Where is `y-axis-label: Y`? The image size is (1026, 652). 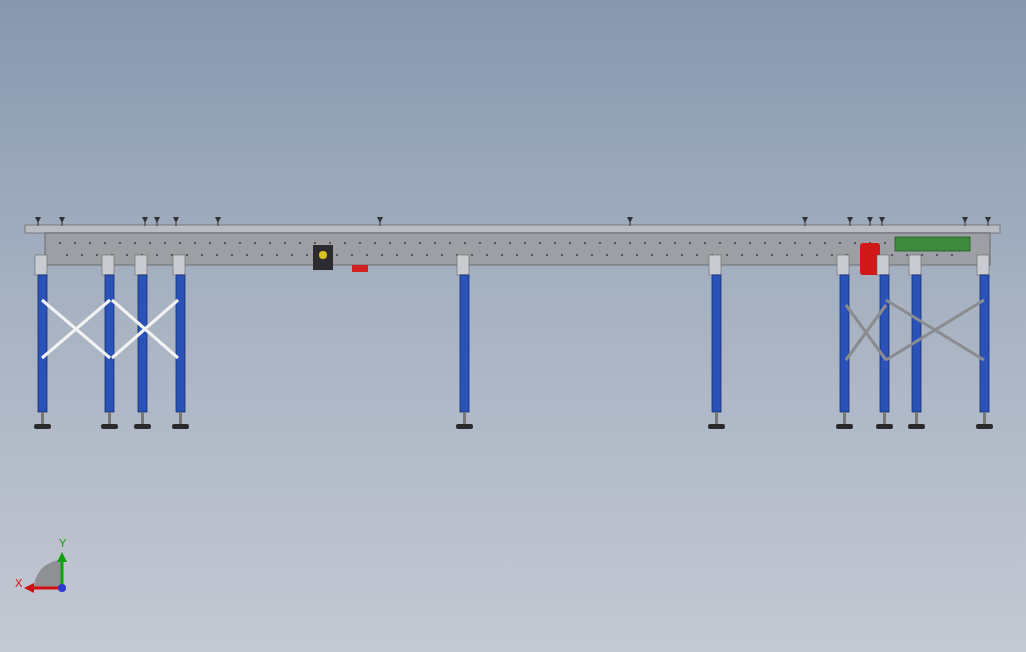
y-axis-label: Y is located at coordinates (63, 543).